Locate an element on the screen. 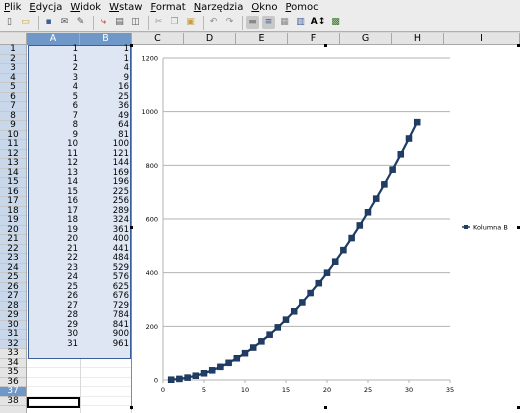  column-header-d: D is located at coordinates (210, 39).